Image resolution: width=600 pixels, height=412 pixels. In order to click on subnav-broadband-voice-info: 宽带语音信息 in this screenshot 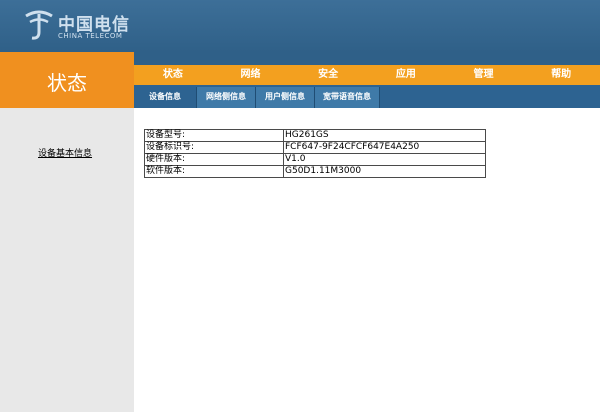, I will do `click(347, 97)`.